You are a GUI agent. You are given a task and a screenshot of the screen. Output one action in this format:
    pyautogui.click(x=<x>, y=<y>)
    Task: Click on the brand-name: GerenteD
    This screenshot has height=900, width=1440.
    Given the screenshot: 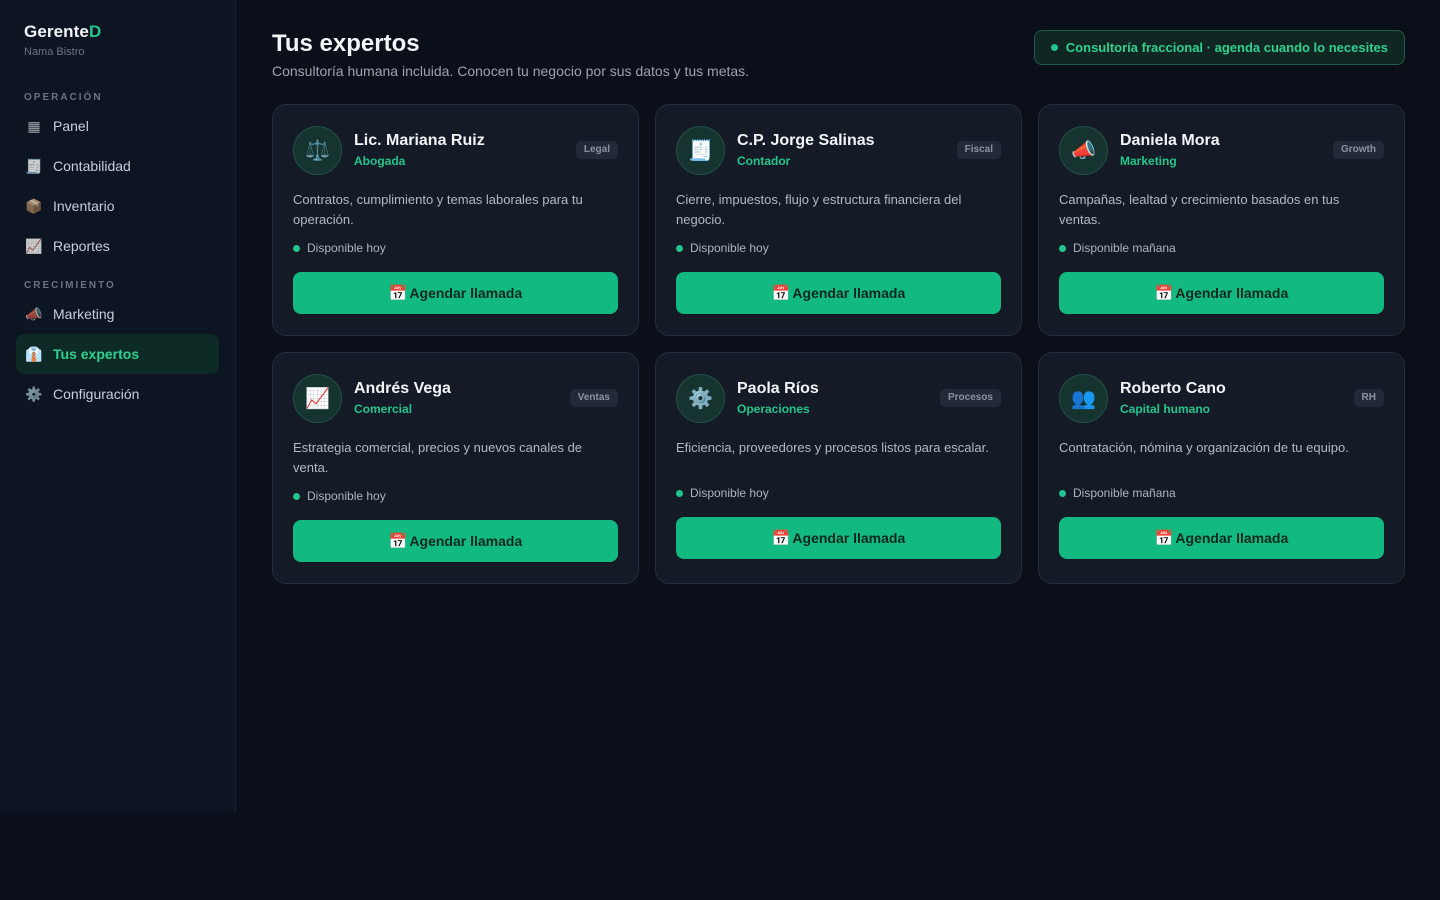 What is the action you would take?
    pyautogui.click(x=121, y=32)
    